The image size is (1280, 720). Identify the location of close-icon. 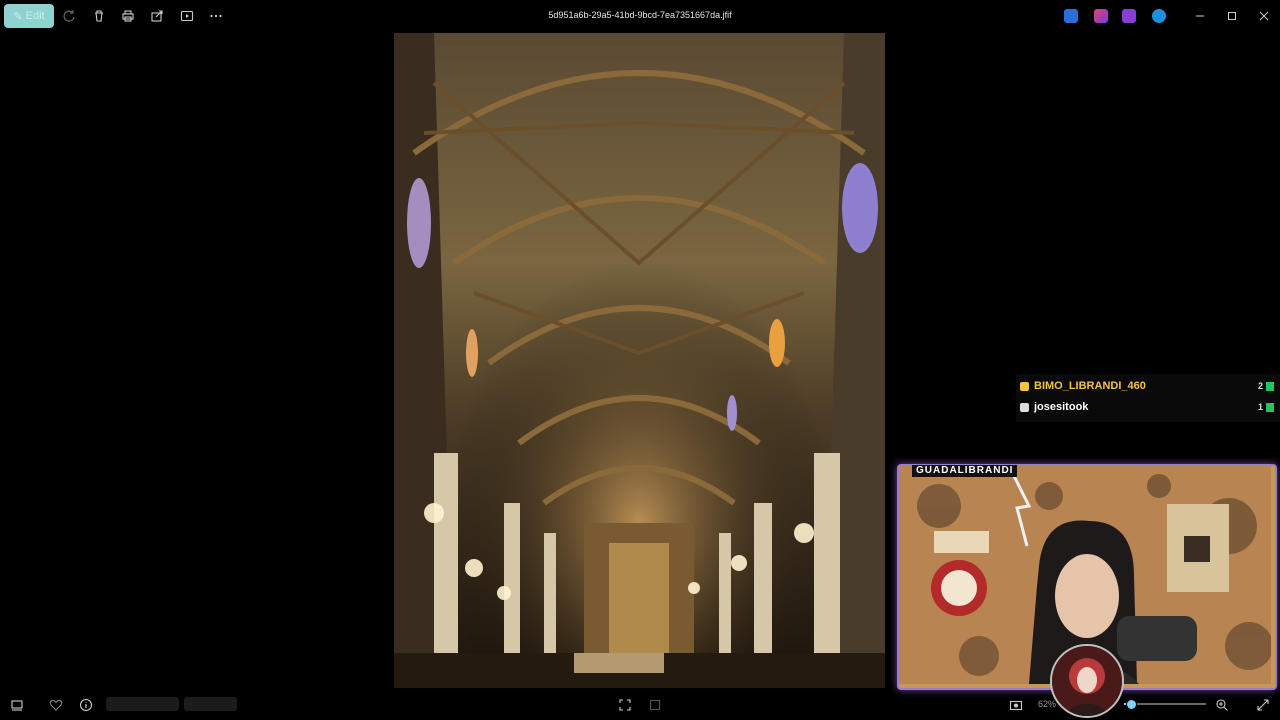
(1264, 16).